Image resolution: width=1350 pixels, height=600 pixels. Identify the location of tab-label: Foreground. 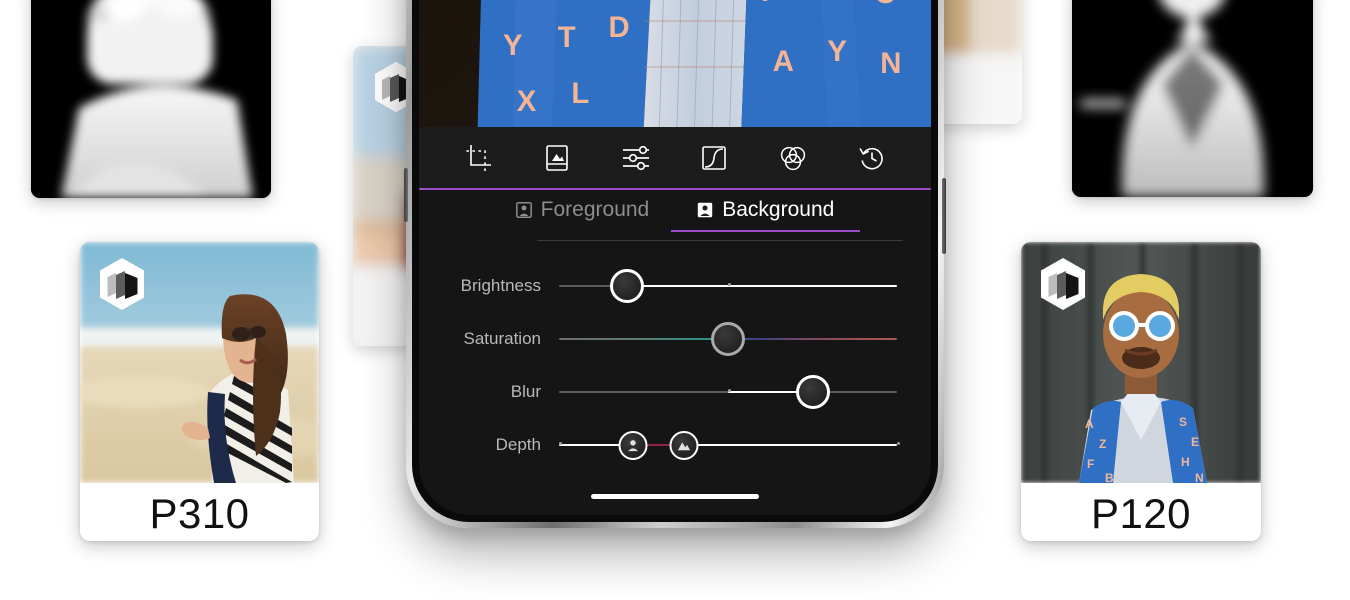
(595, 209).